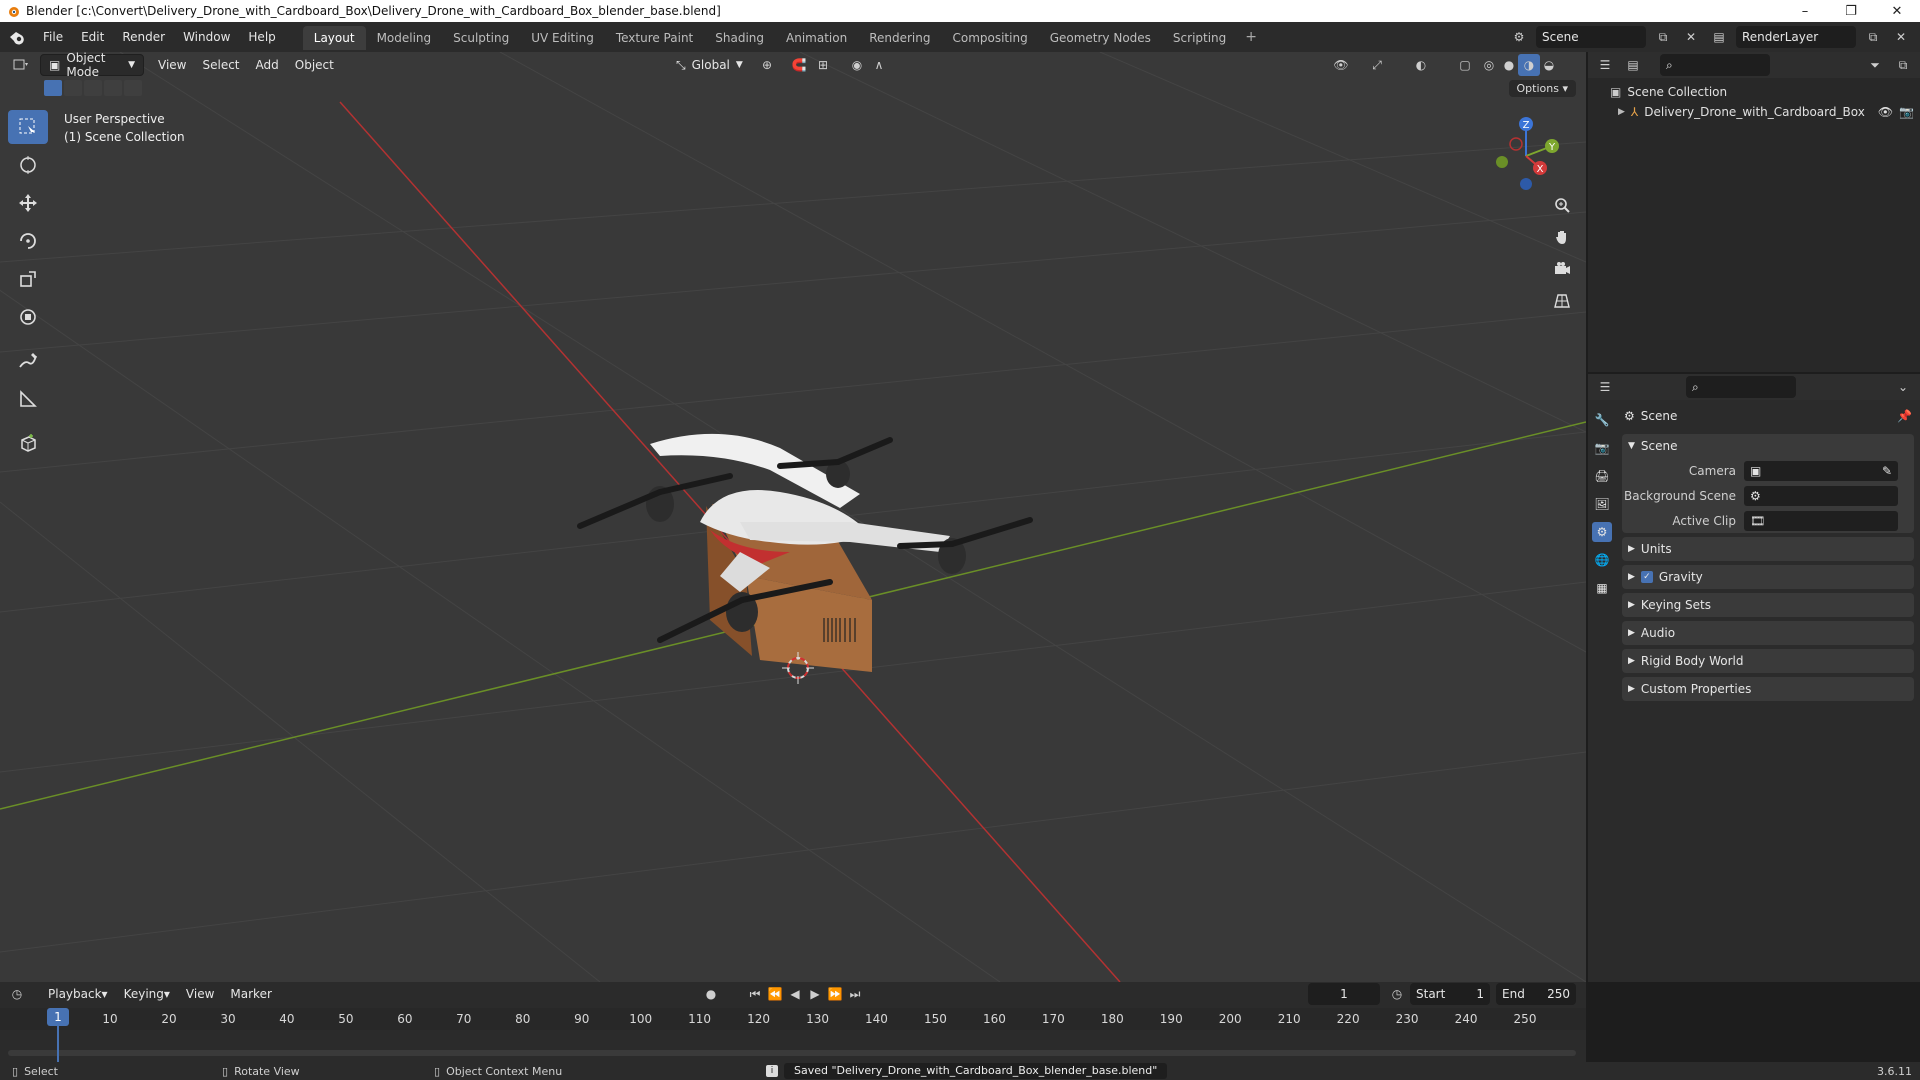 The height and width of the screenshot is (1080, 1920). I want to click on menu-select: Select, so click(220, 65).